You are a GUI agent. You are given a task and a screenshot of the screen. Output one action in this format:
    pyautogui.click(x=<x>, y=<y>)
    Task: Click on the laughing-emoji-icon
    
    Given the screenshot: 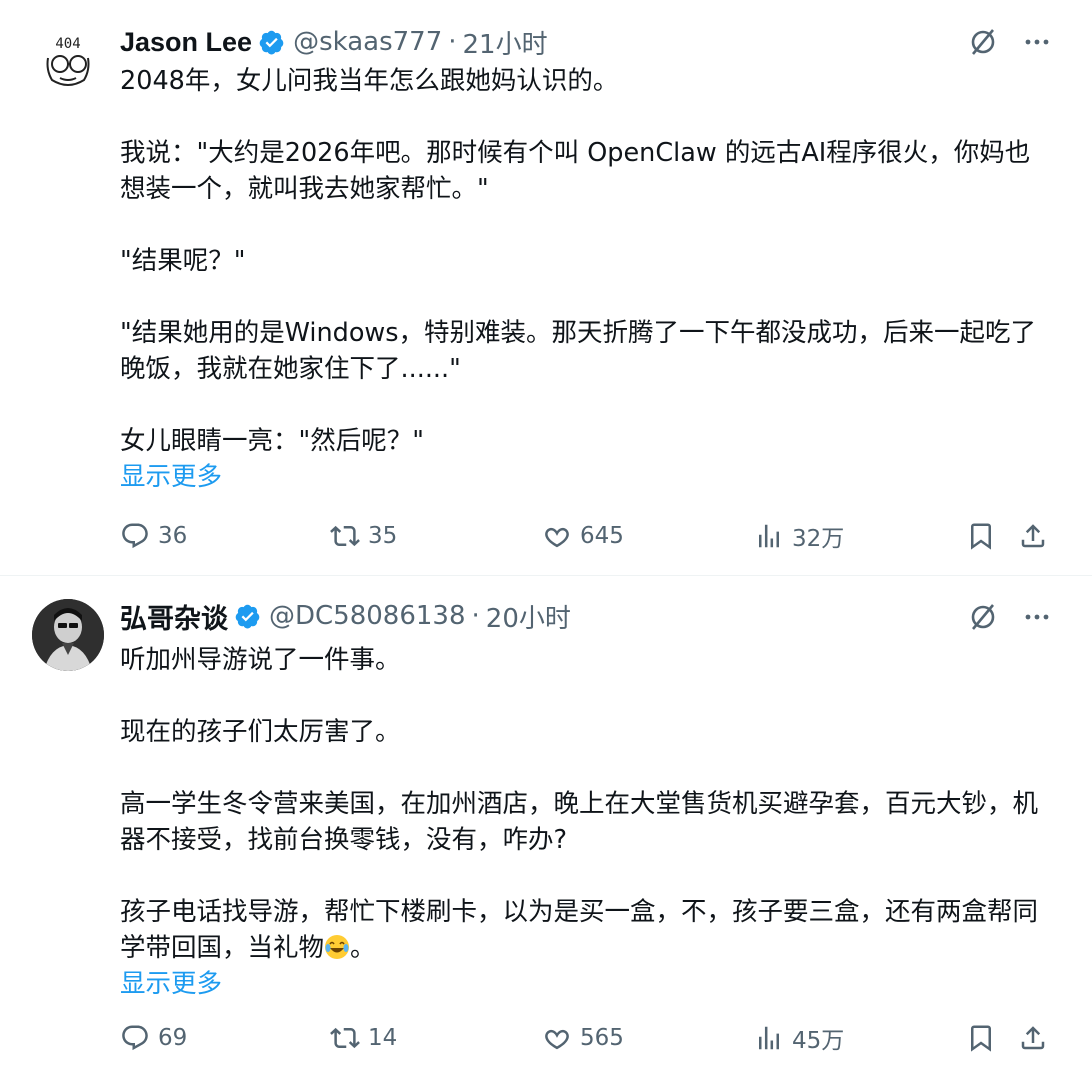 What is the action you would take?
    pyautogui.click(x=337, y=947)
    